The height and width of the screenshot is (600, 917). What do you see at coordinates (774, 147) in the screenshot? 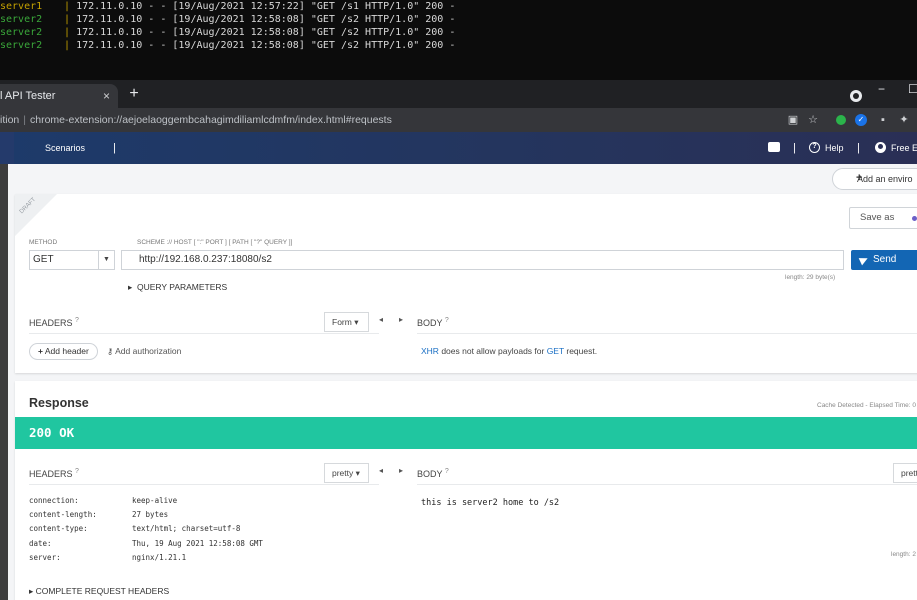
I see `chat-icon` at bounding box center [774, 147].